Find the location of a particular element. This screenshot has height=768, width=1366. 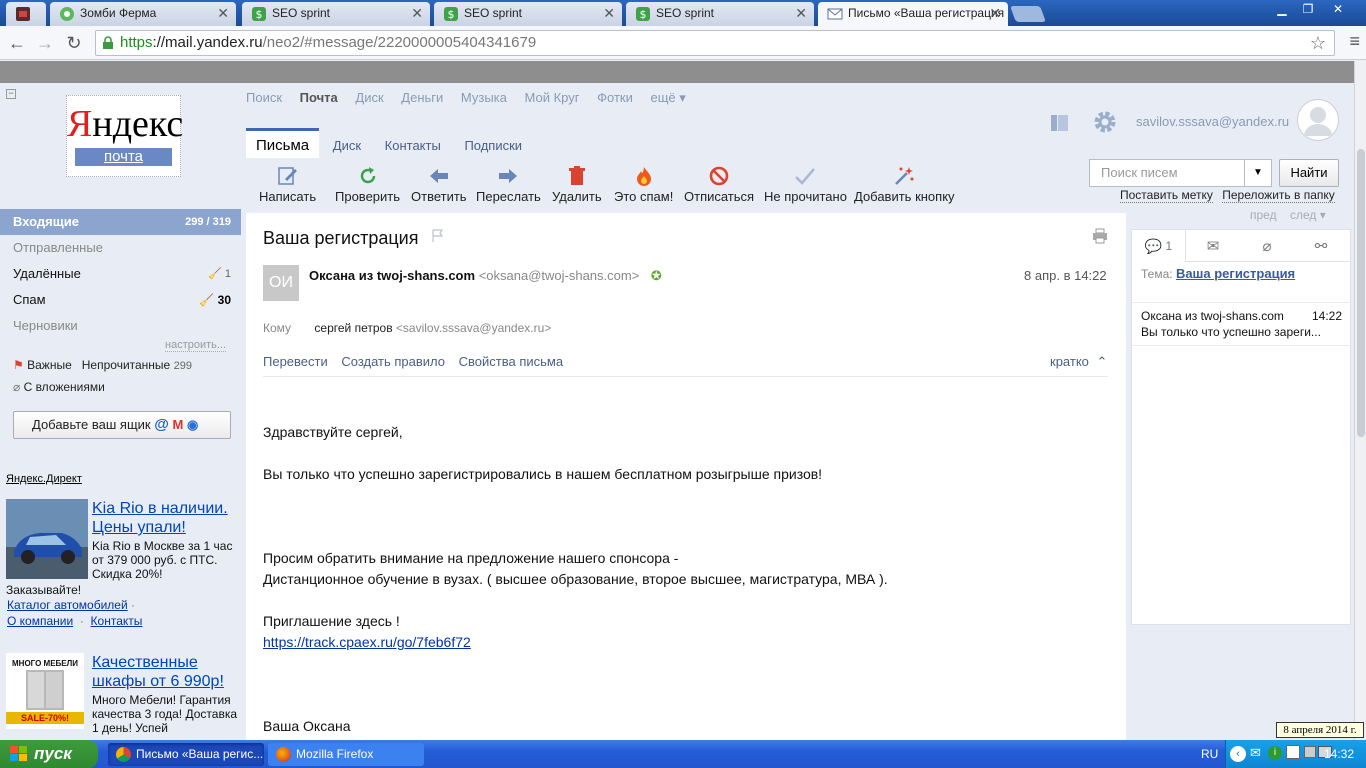

folder-sent: Отправленные is located at coordinates (120, 248).